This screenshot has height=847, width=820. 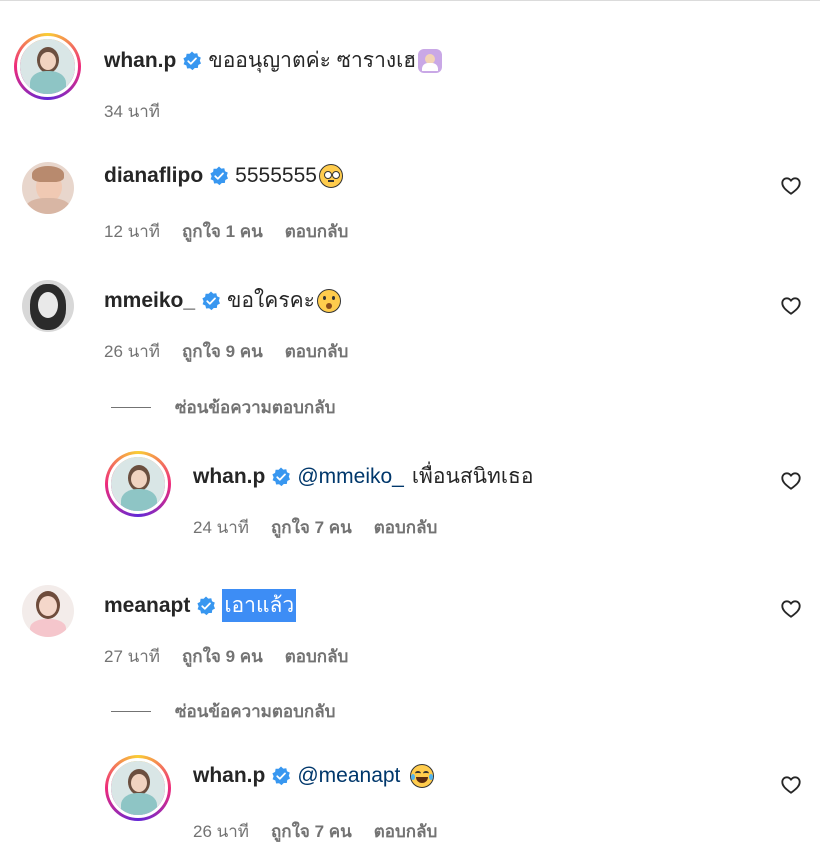 I want to click on mention-link: @meanapt, so click(x=348, y=776).